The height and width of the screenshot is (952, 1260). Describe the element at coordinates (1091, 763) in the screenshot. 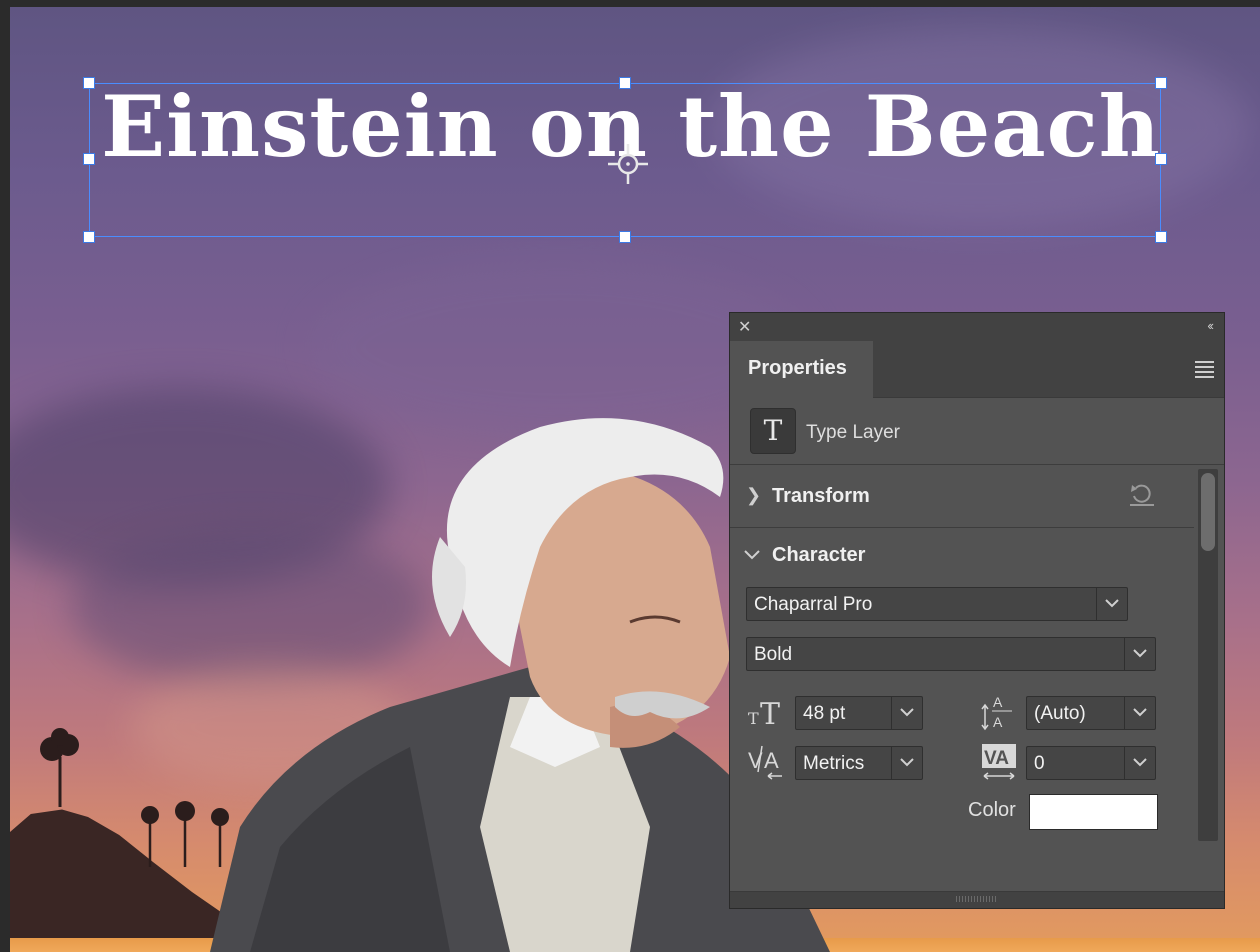

I see `tracking-field: 0` at that location.